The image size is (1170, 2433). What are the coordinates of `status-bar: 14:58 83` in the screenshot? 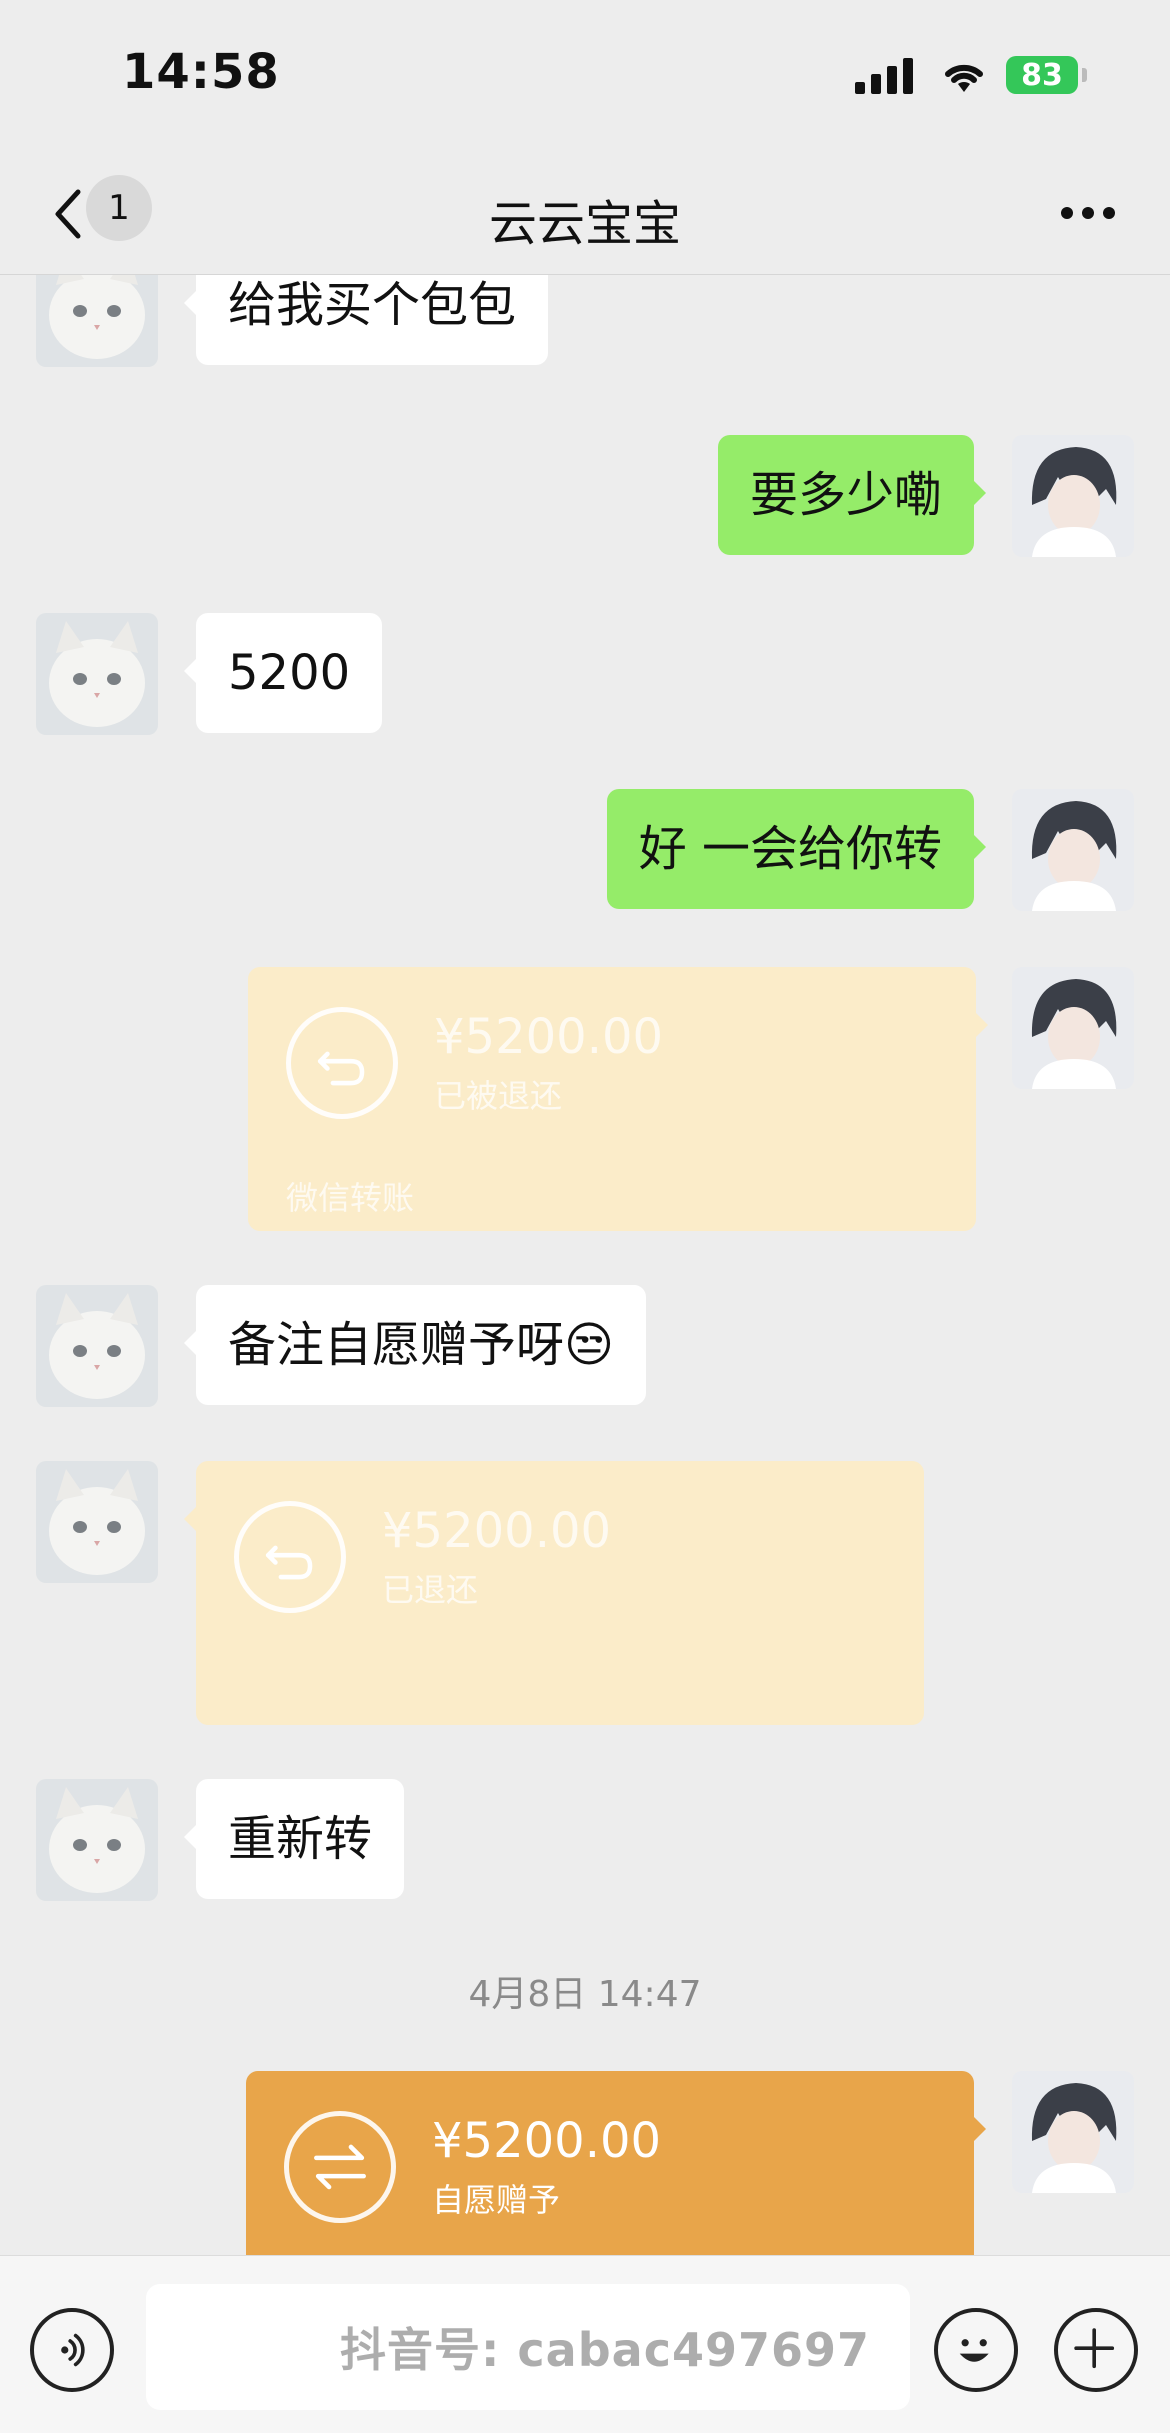 It's located at (585, 75).